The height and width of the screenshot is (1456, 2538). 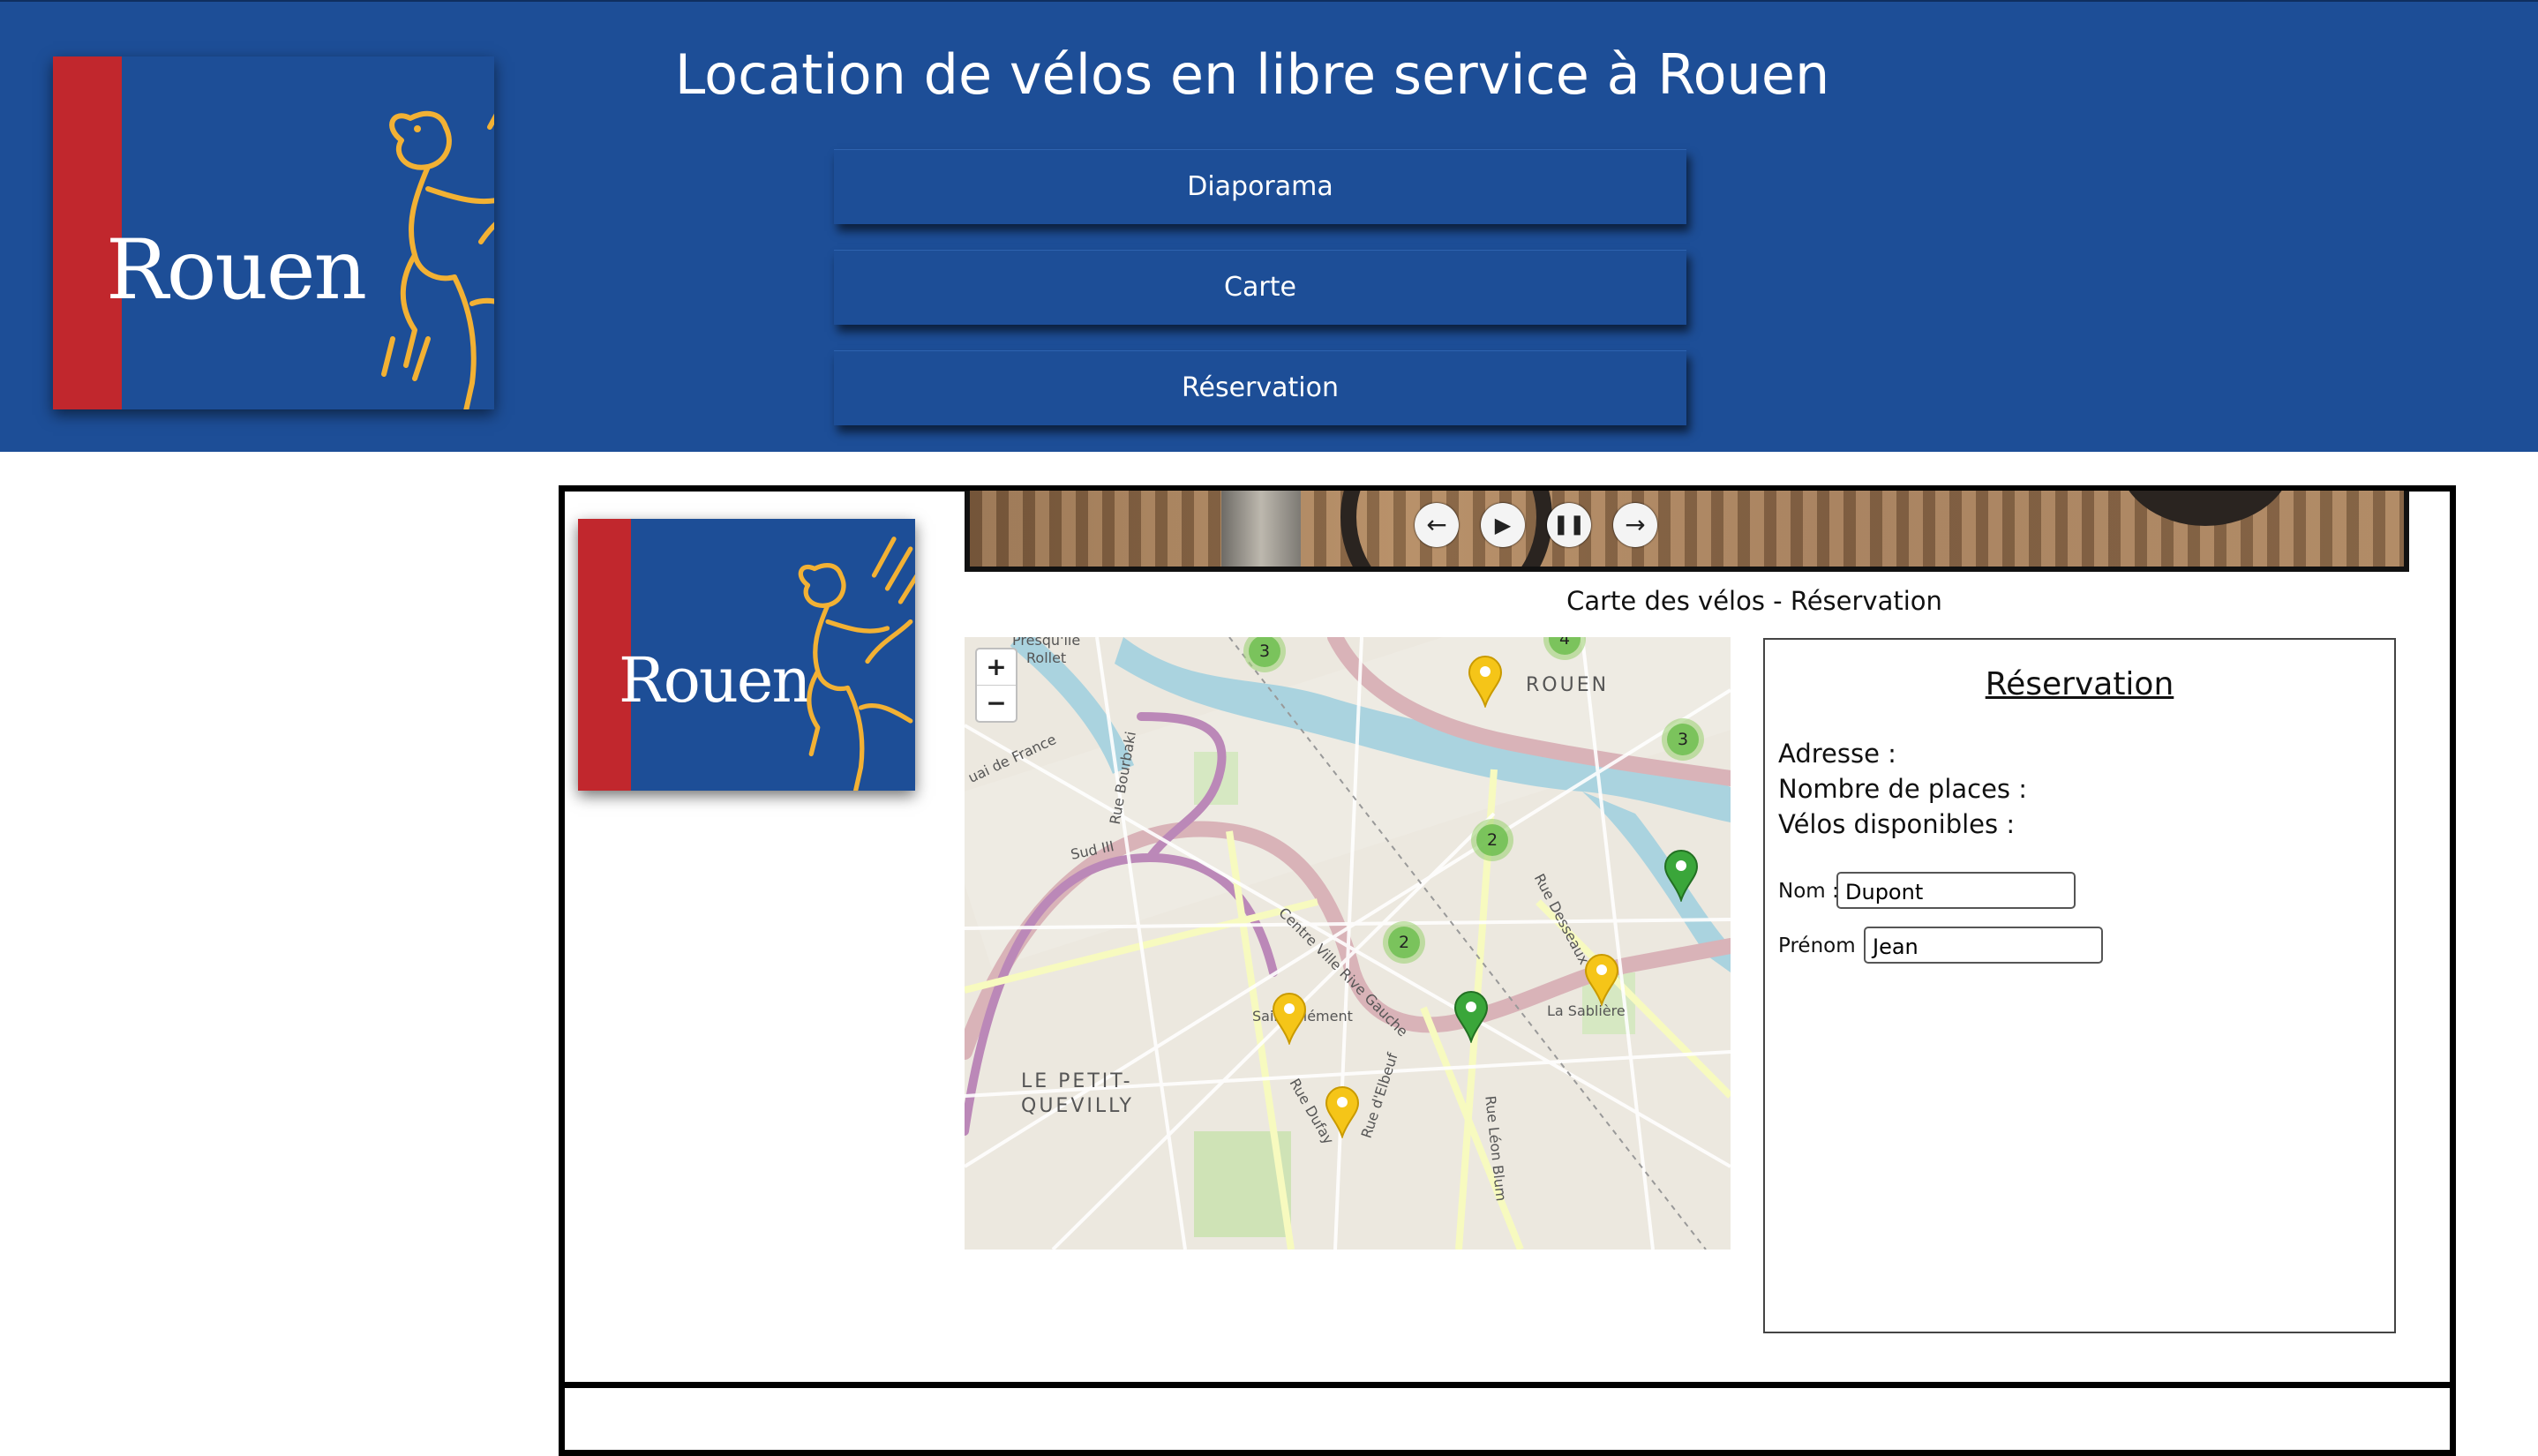 I want to click on rouen-logo: Rouen, so click(x=273, y=232).